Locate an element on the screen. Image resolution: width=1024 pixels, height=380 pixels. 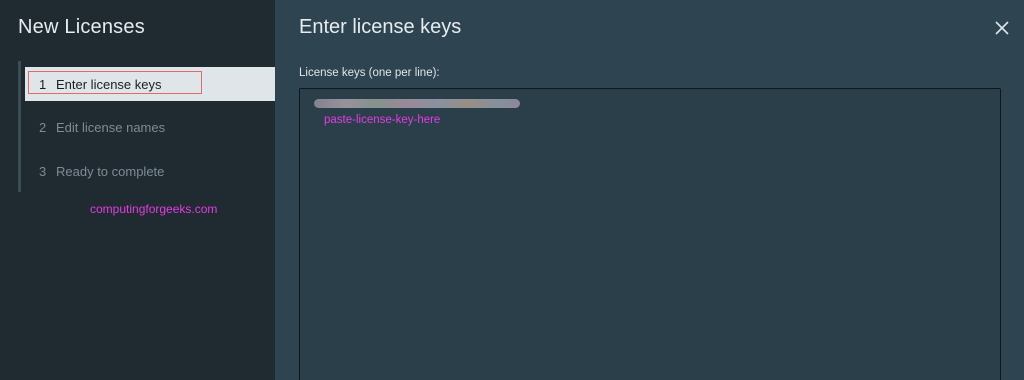
paste-license-key-annotation: paste-license-key-here is located at coordinates (382, 120).